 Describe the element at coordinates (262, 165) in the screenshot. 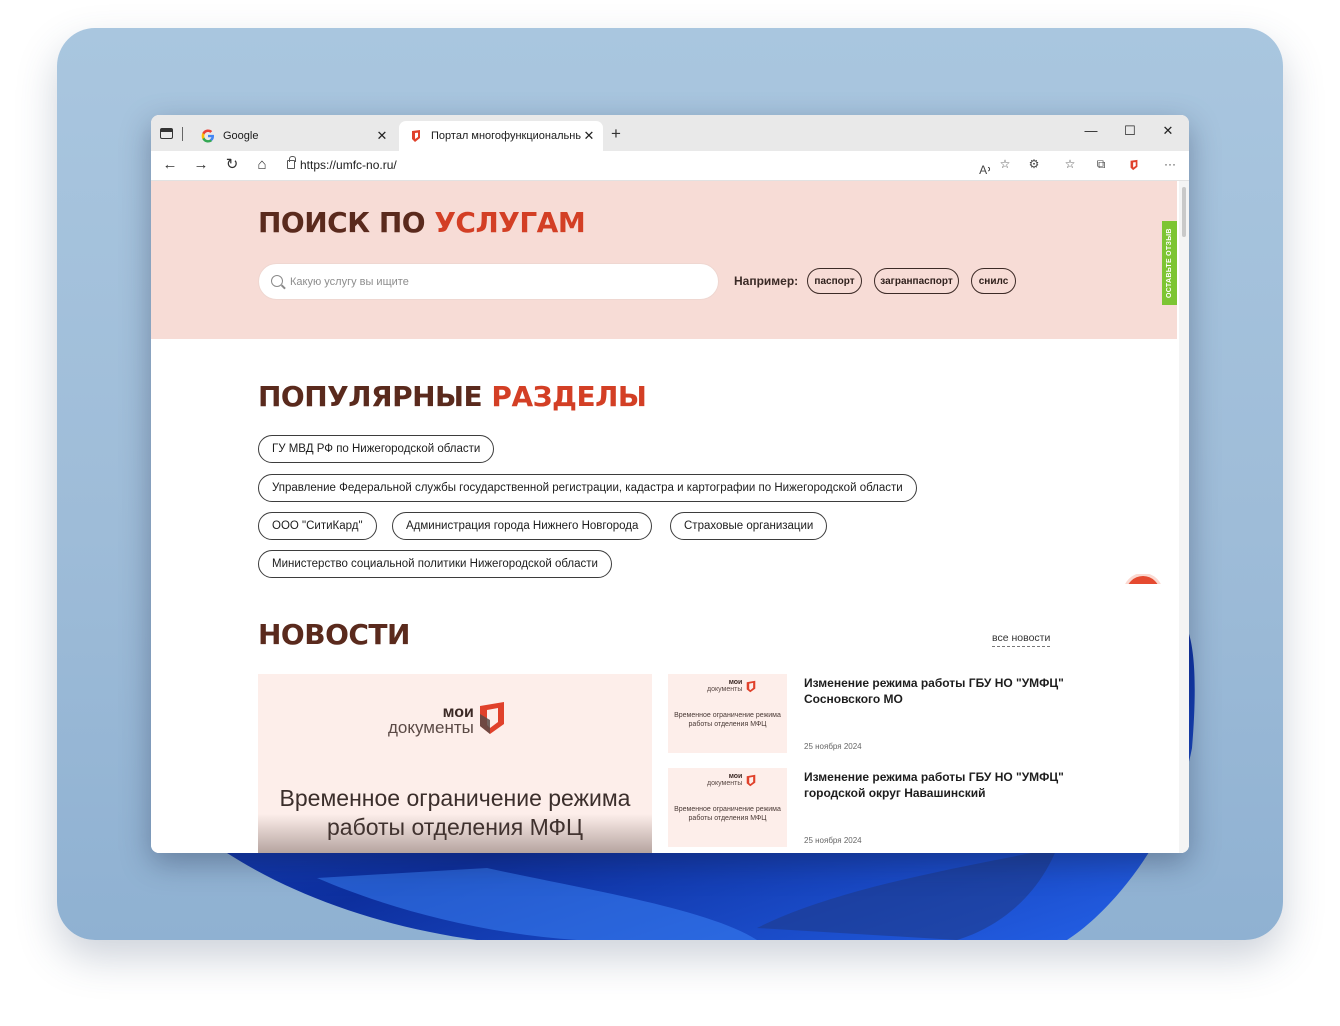

I see `home-icon: ⌂` at that location.